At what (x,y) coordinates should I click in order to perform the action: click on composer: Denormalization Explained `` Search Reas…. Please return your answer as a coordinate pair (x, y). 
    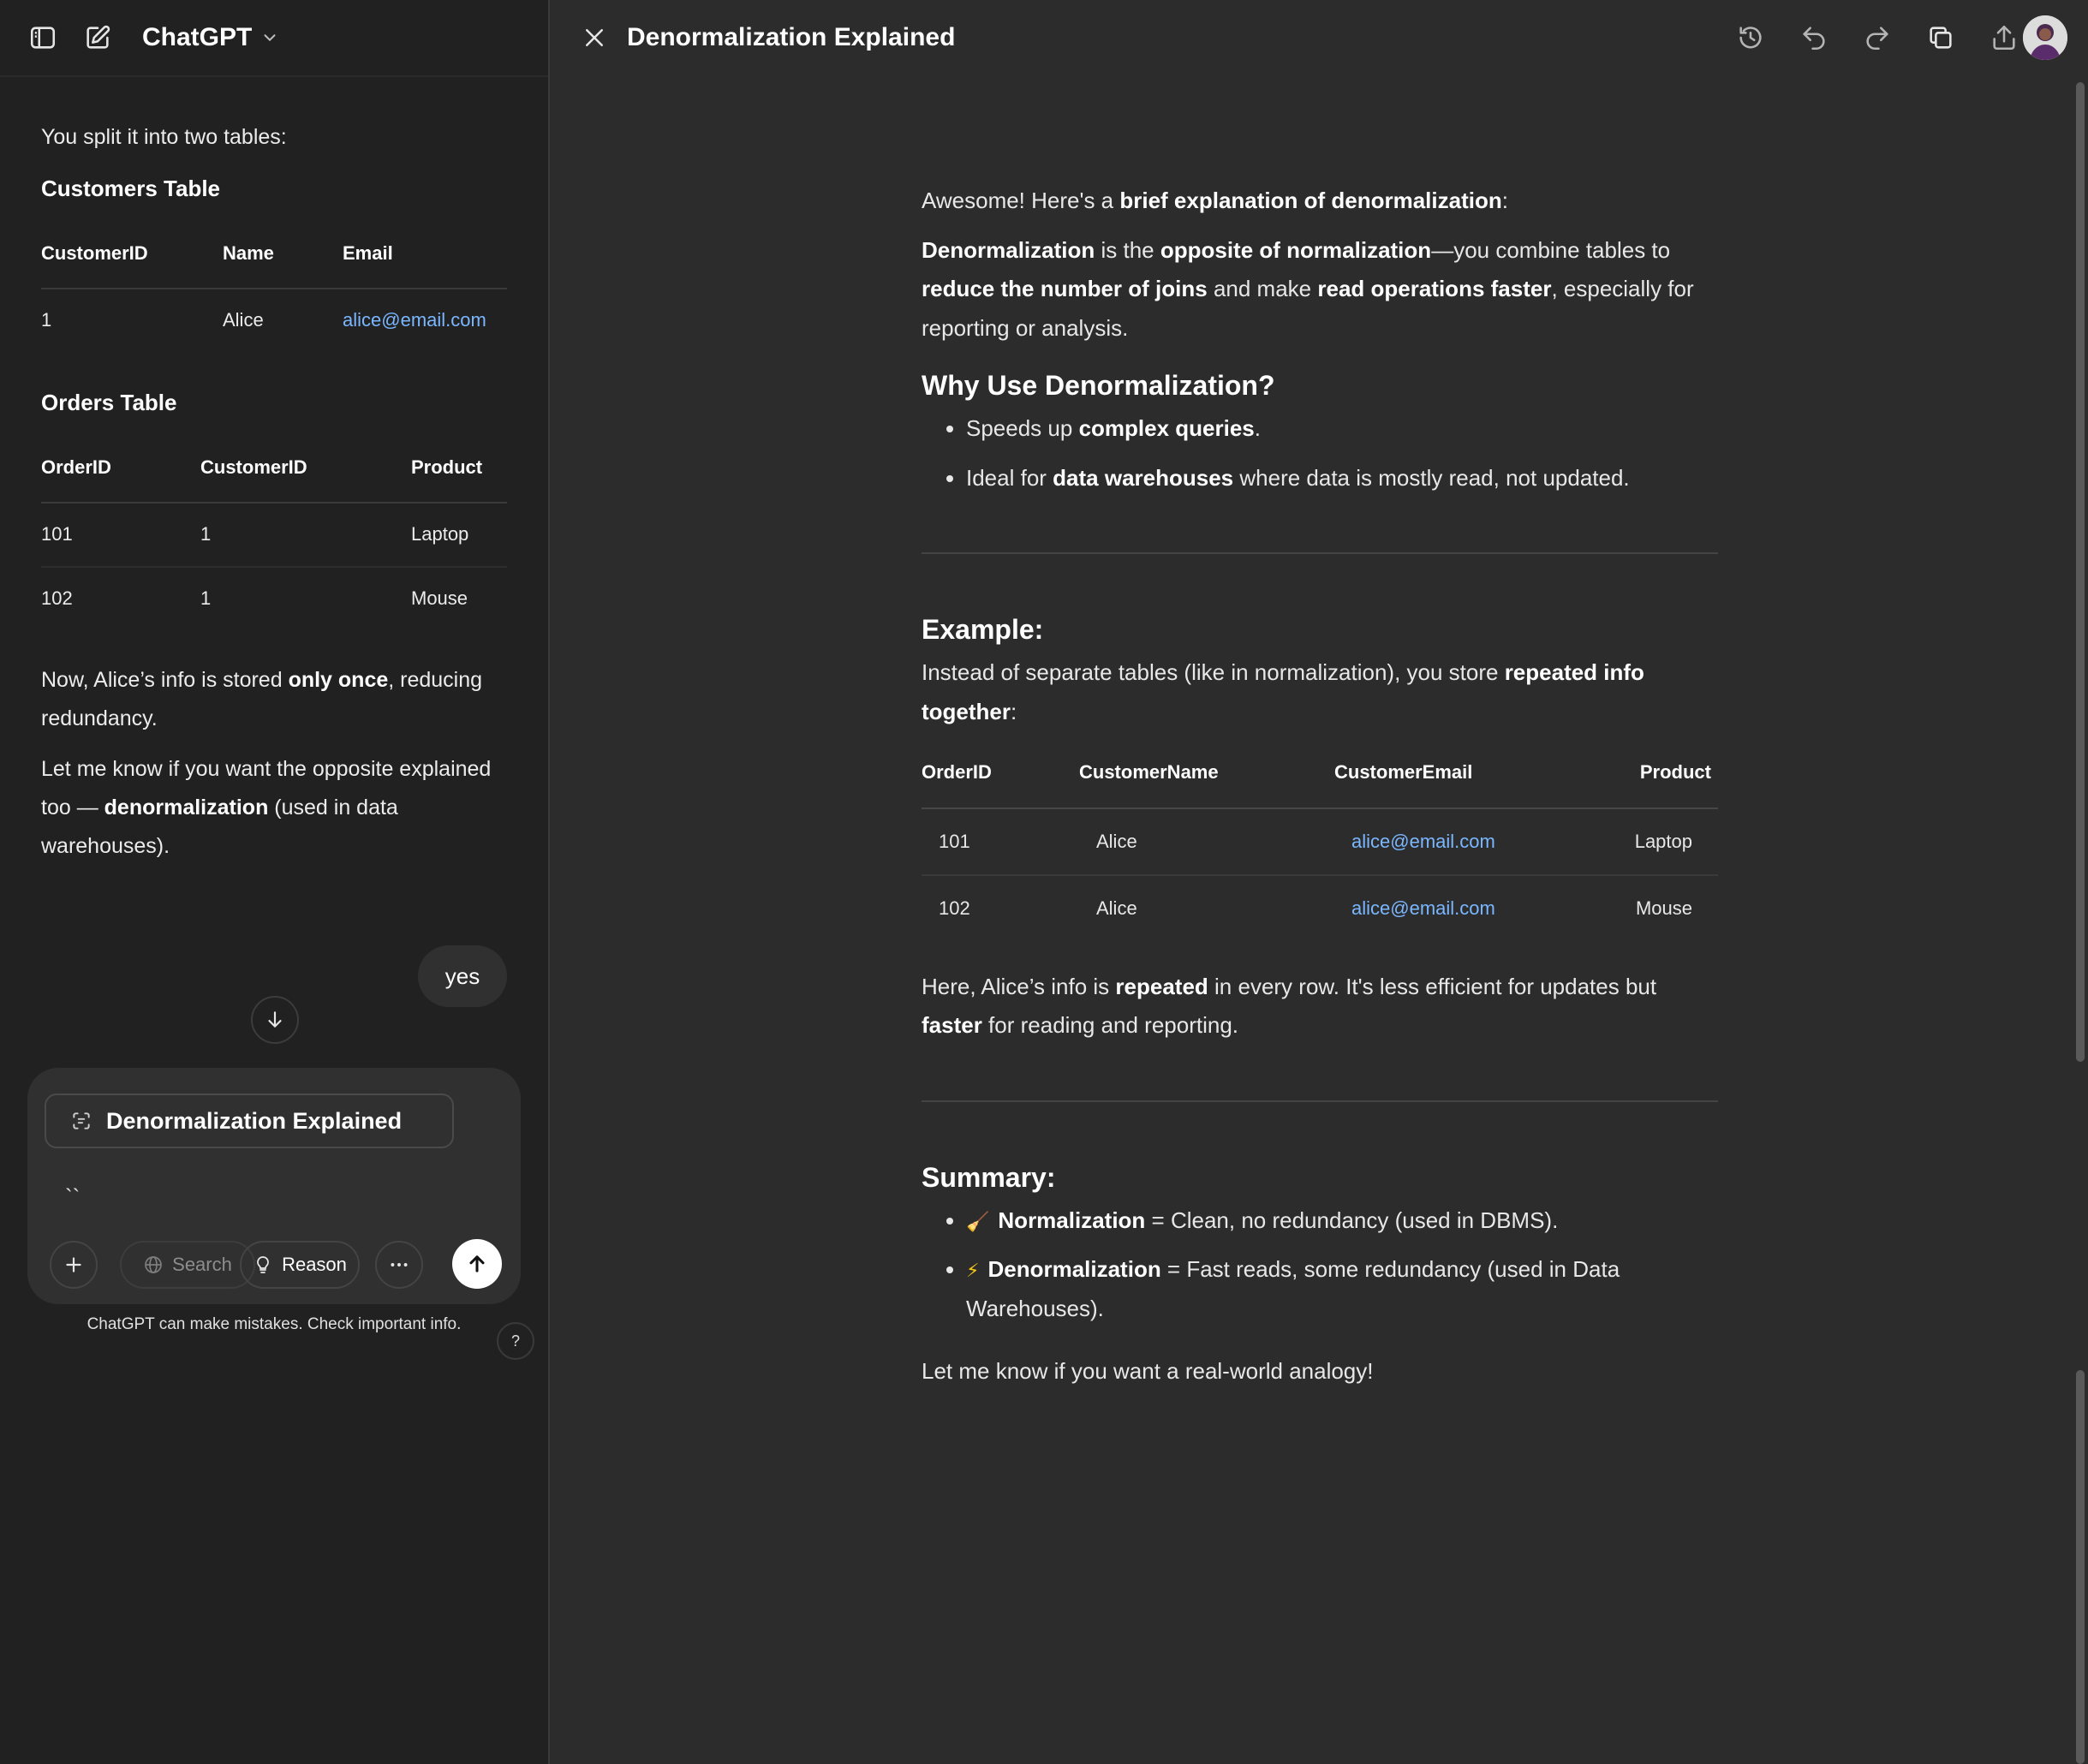
    Looking at the image, I should click on (274, 1186).